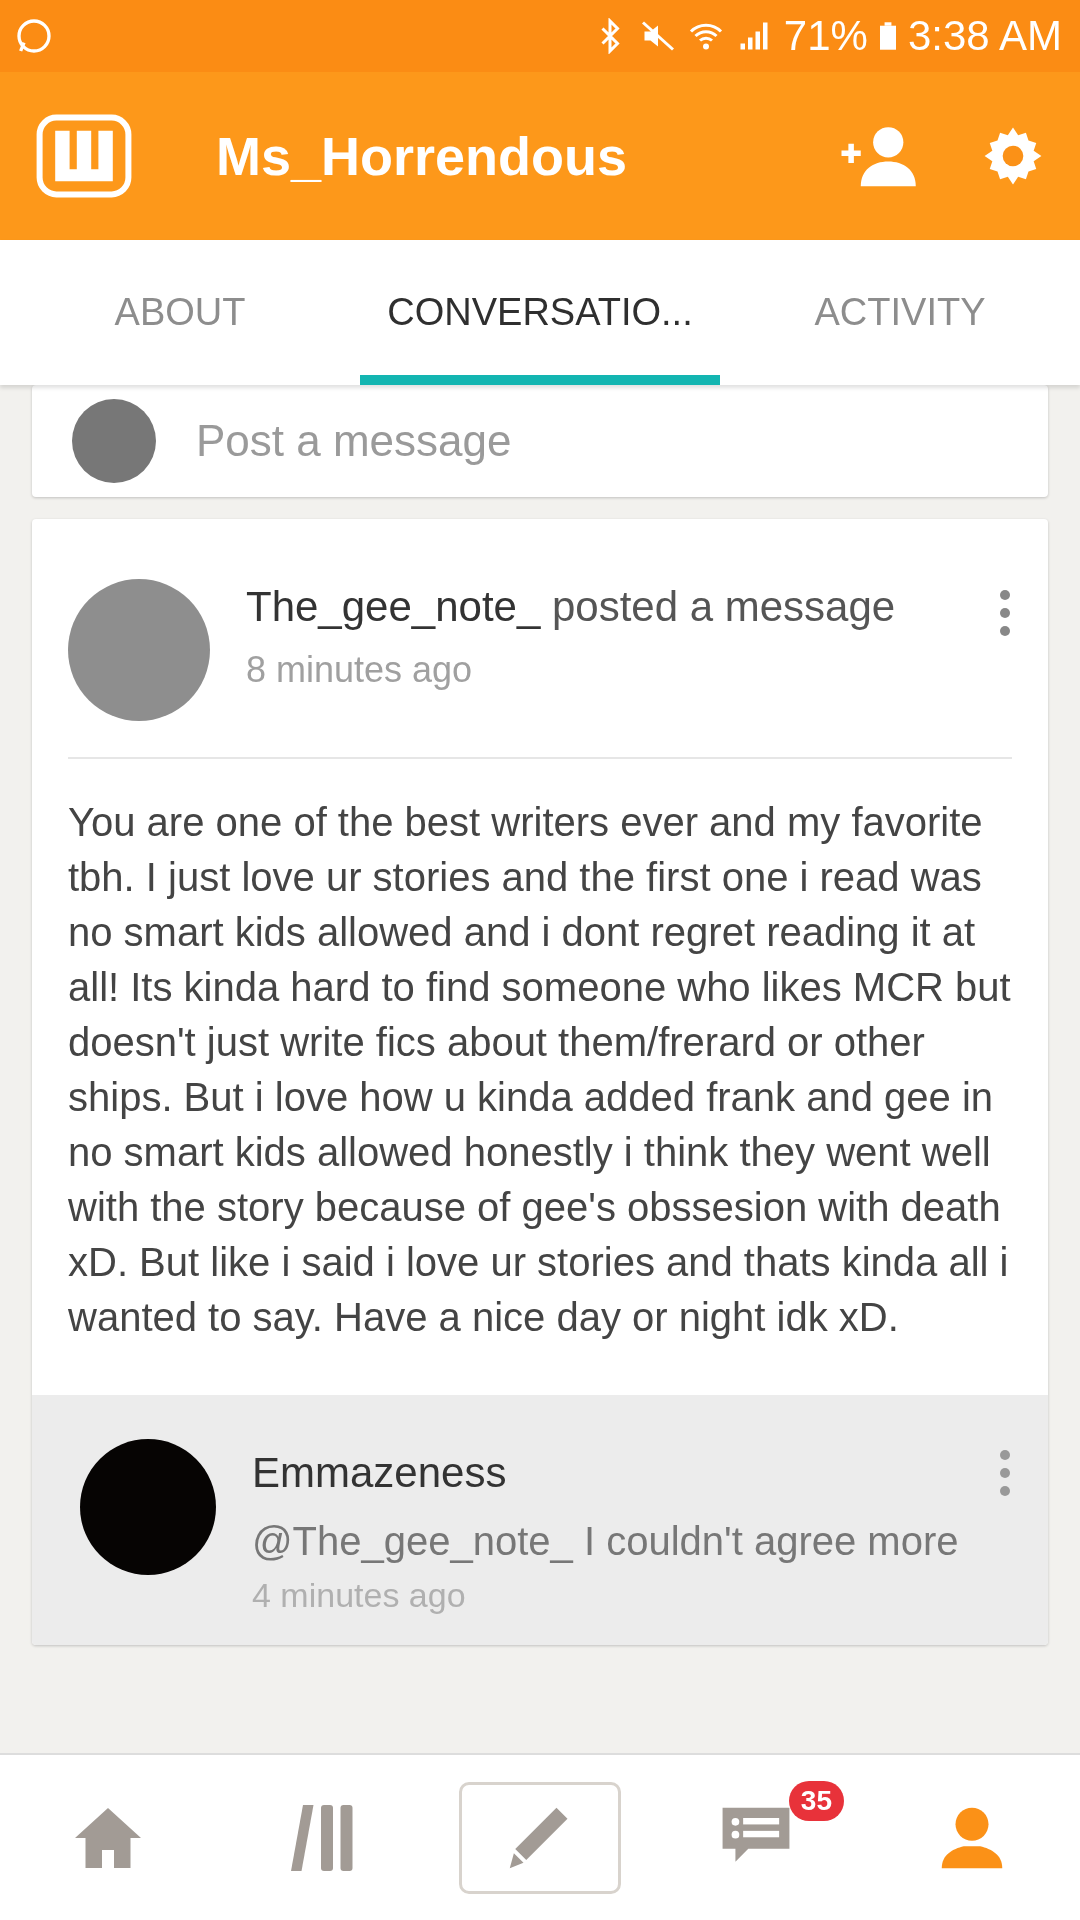  What do you see at coordinates (606, 1541) in the screenshot?
I see `reply-text: @The_gee_note_ I couldn't agree more` at bounding box center [606, 1541].